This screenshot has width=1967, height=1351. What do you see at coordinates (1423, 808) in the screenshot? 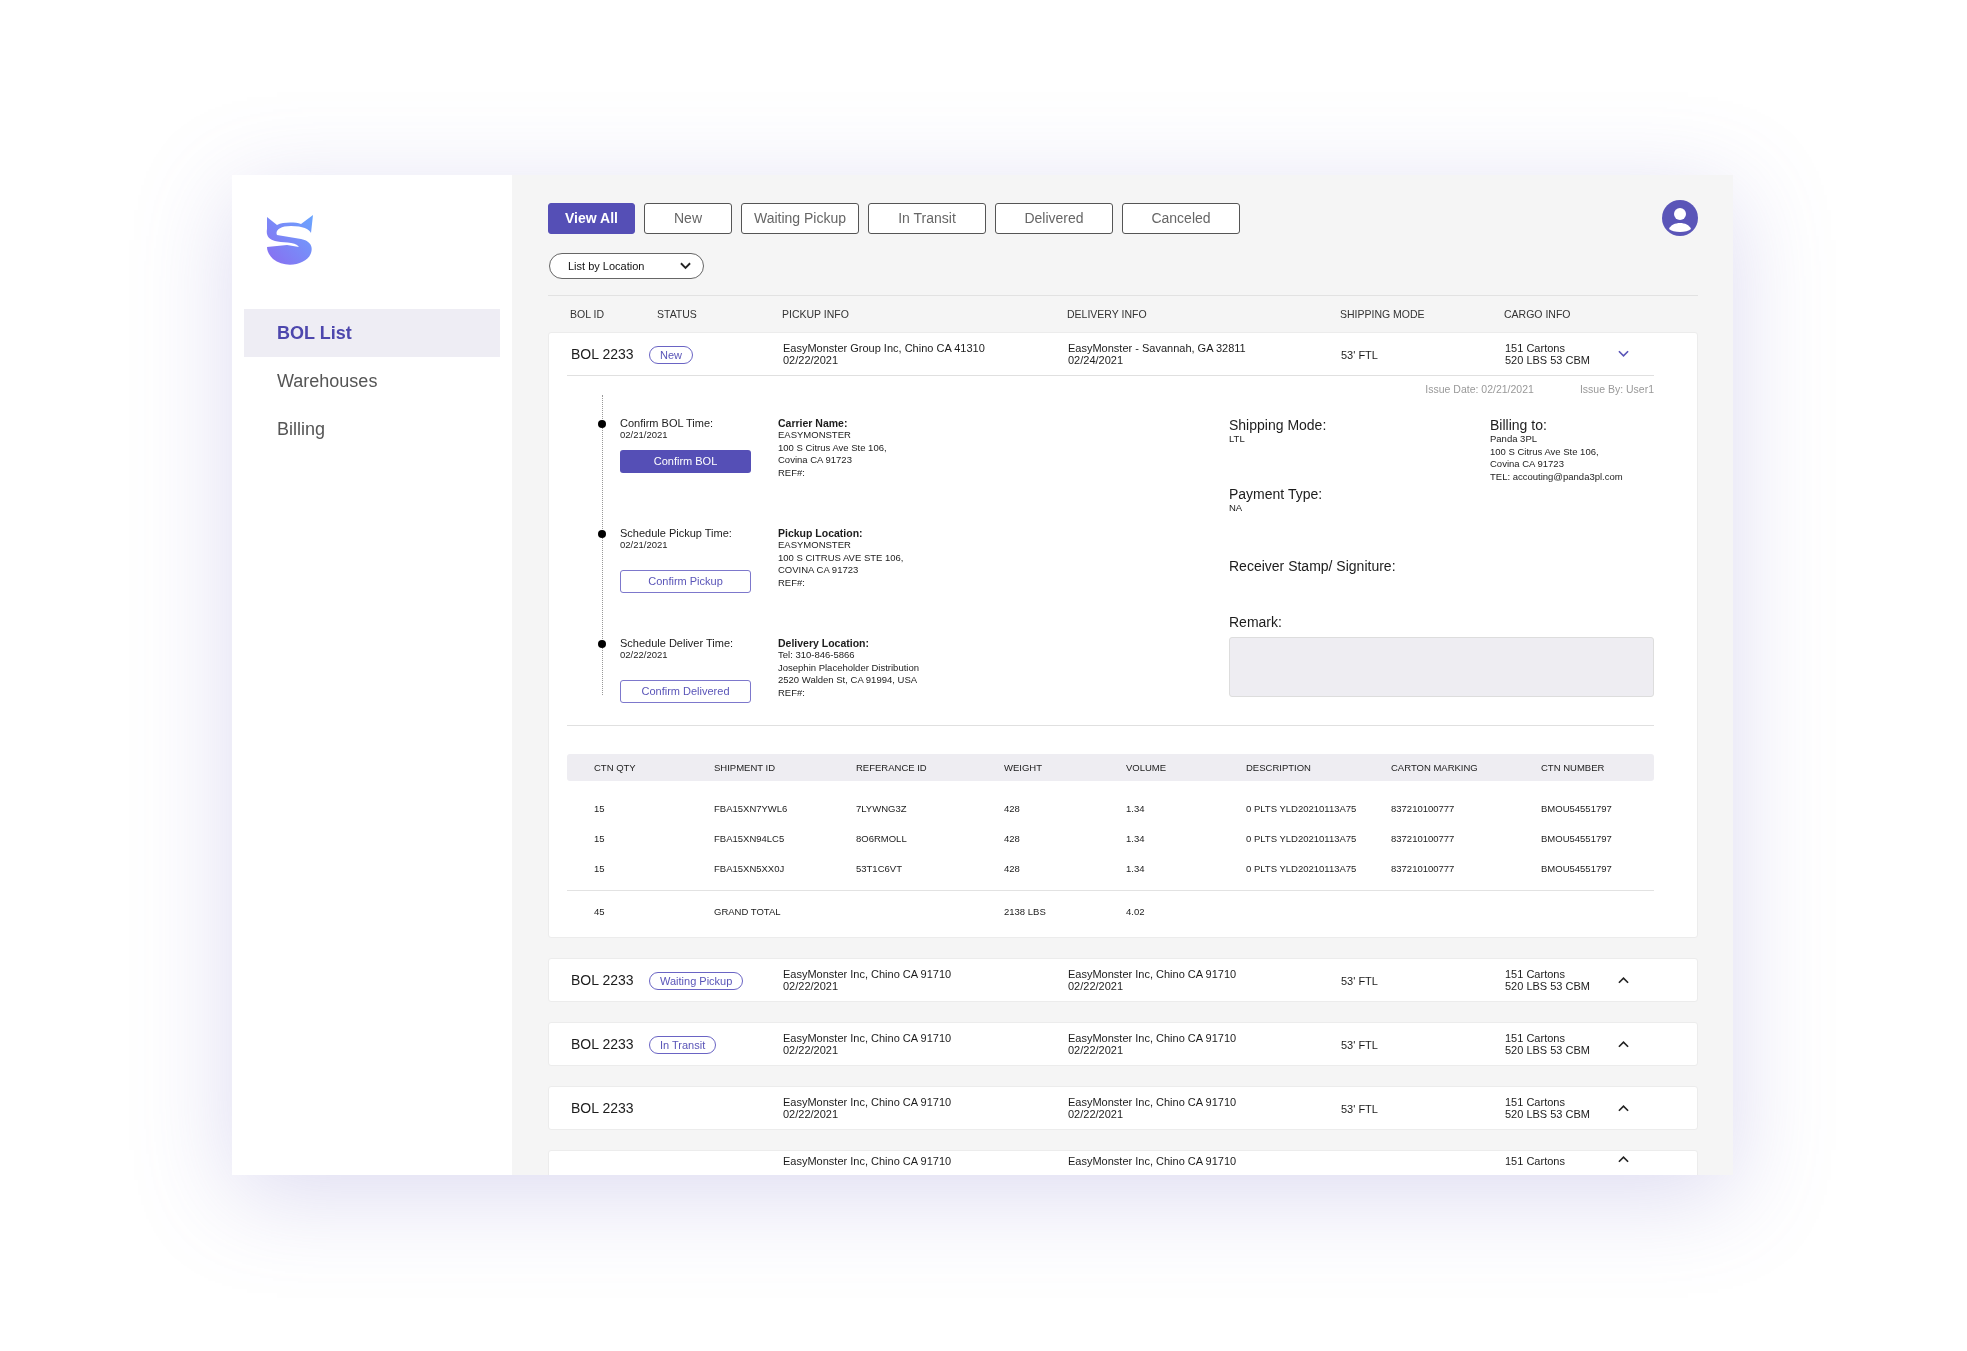
I see `table-cell-text: 837210100777` at bounding box center [1423, 808].